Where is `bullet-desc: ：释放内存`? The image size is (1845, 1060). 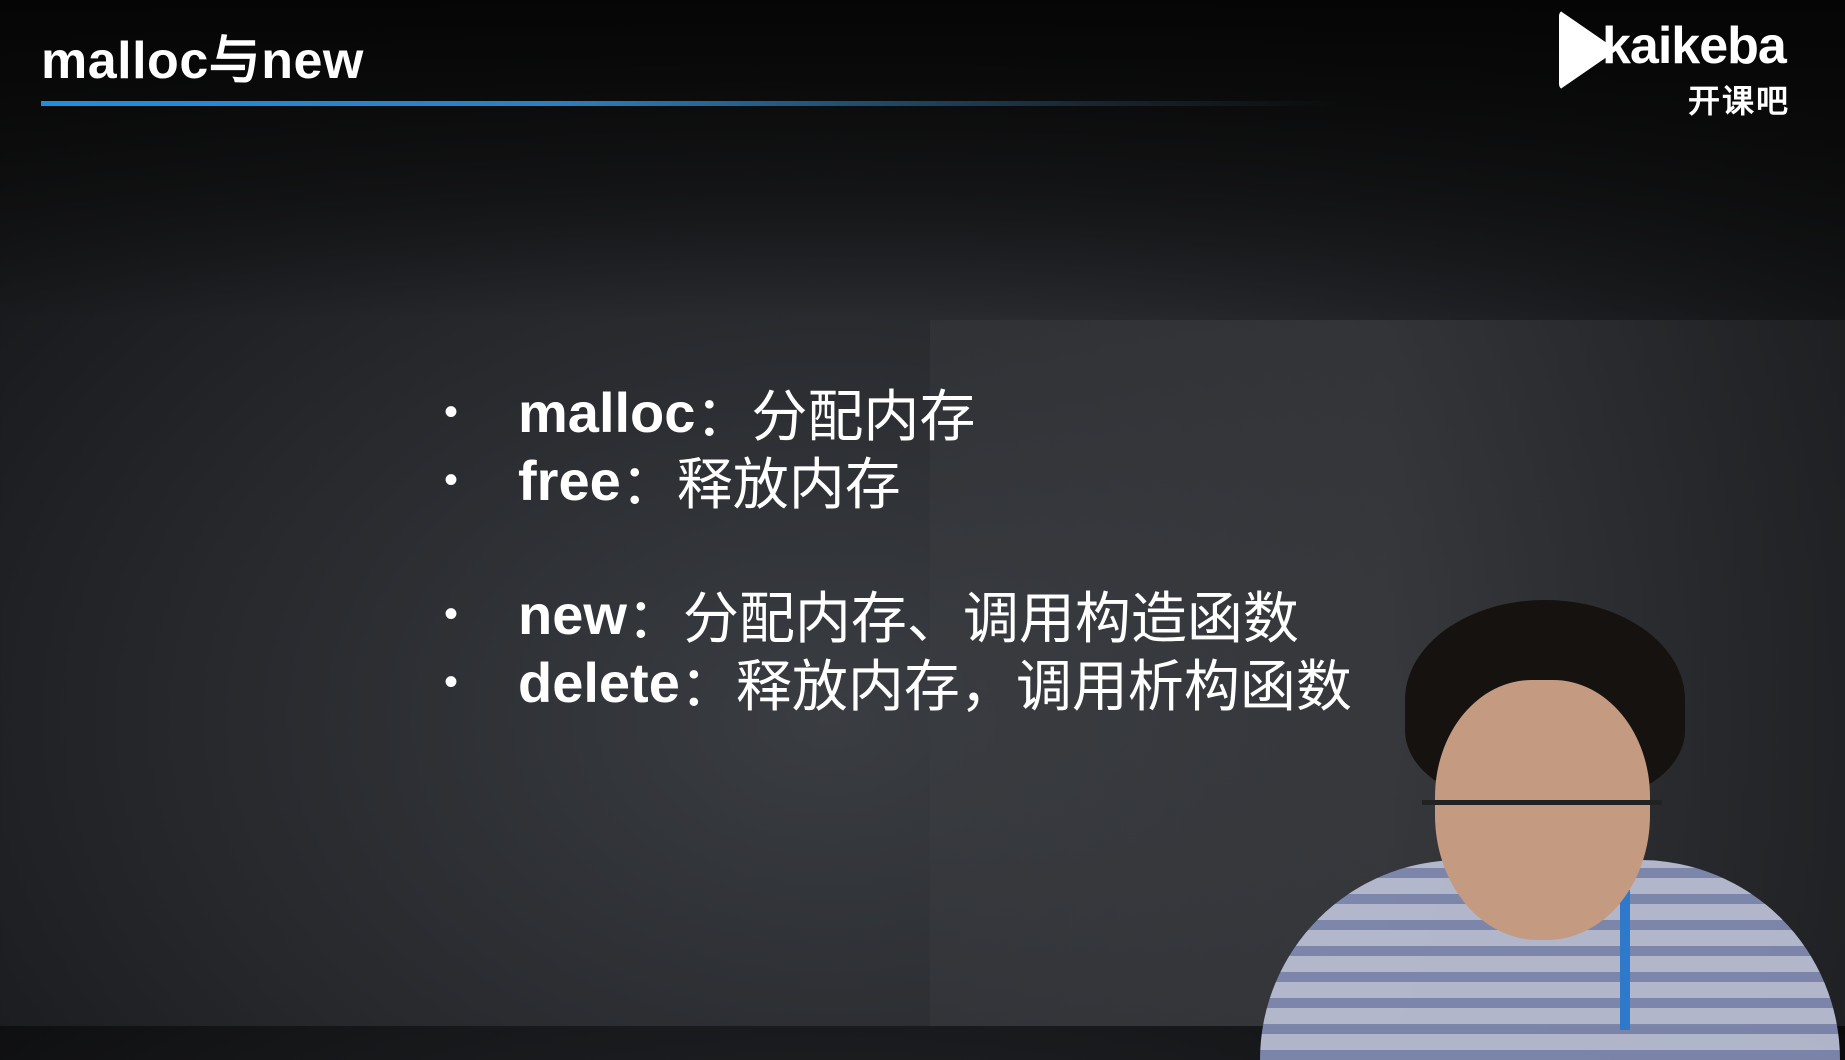
bullet-desc: ：释放内存 is located at coordinates (760, 484).